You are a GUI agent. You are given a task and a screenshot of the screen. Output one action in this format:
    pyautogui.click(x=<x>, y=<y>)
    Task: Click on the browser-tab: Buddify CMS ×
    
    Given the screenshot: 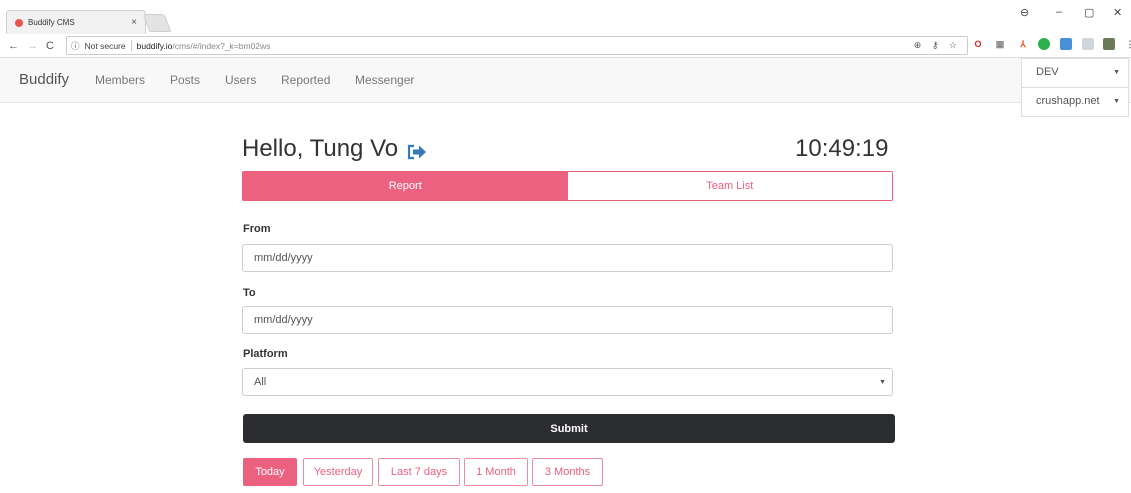 What is the action you would take?
    pyautogui.click(x=76, y=22)
    